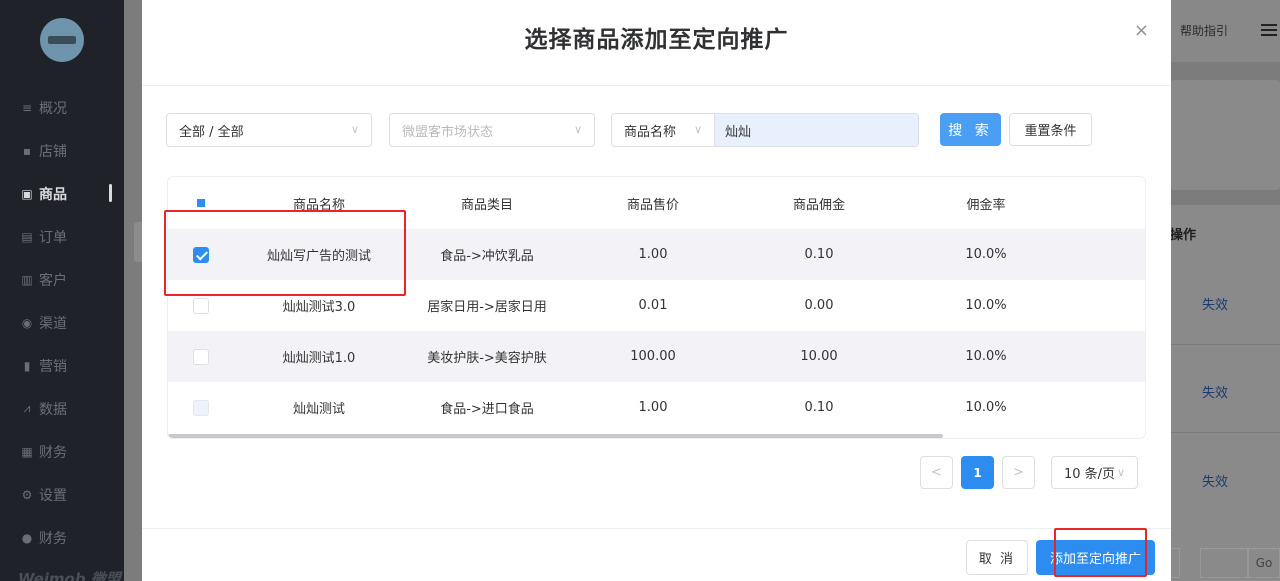 This screenshot has width=1280, height=581. Describe the element at coordinates (487, 409) in the screenshot. I see `goods-category-cell: 食品->进口食品` at that location.